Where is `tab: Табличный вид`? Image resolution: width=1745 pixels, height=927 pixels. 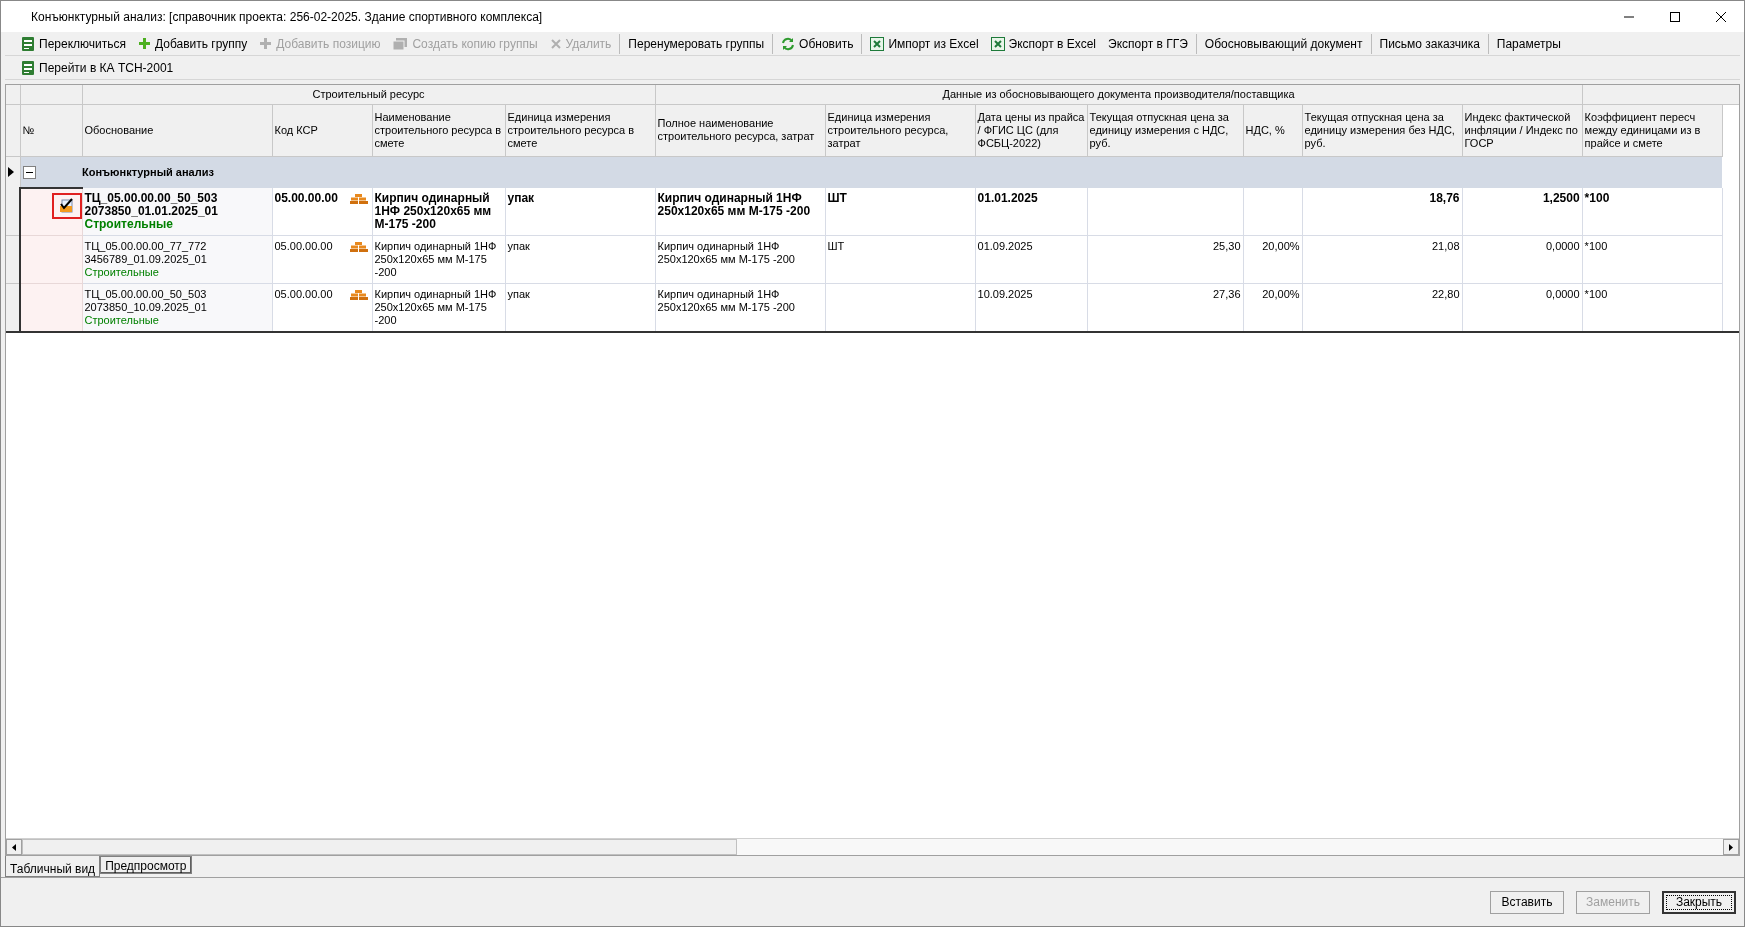 tab: Табличный вид is located at coordinates (53, 866).